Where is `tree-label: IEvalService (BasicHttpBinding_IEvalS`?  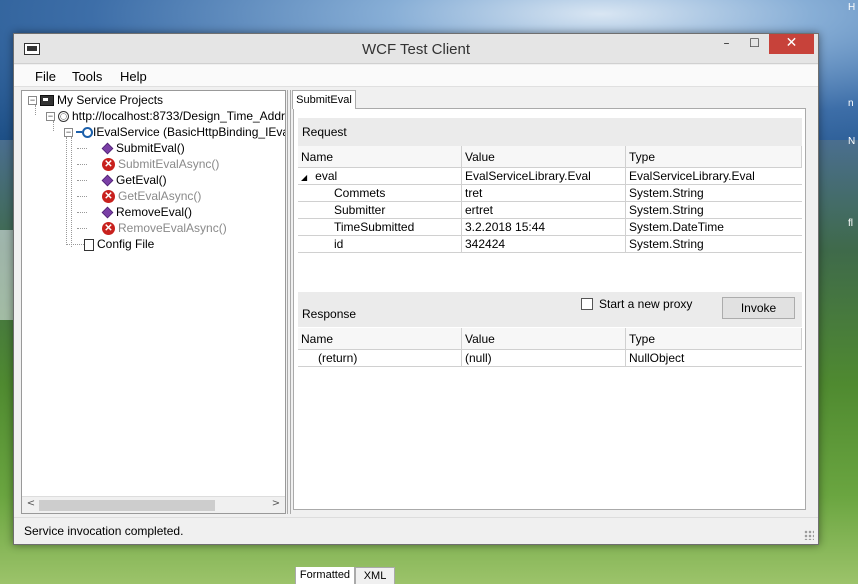
tree-label: IEvalService (BasicHttpBinding_IEvalS is located at coordinates (189, 132).